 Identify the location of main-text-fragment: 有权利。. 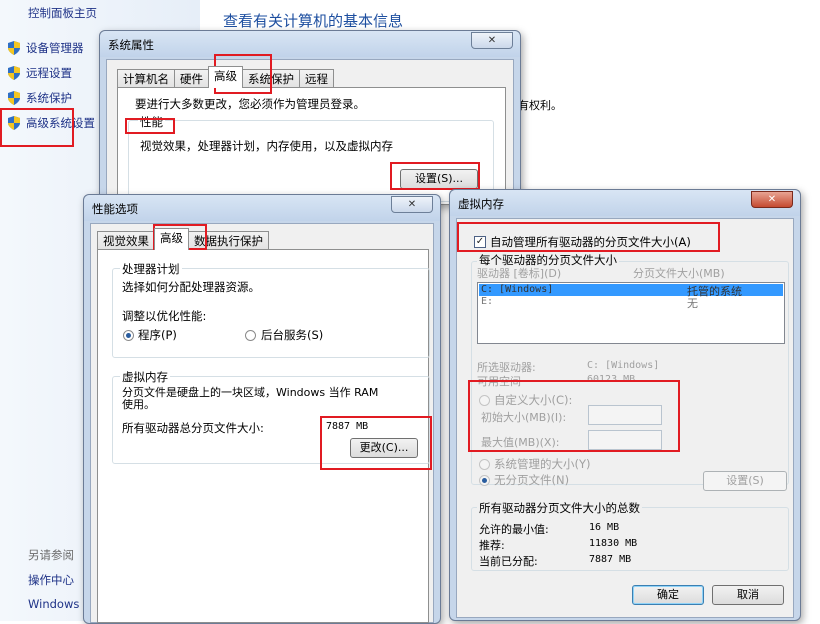
(540, 105).